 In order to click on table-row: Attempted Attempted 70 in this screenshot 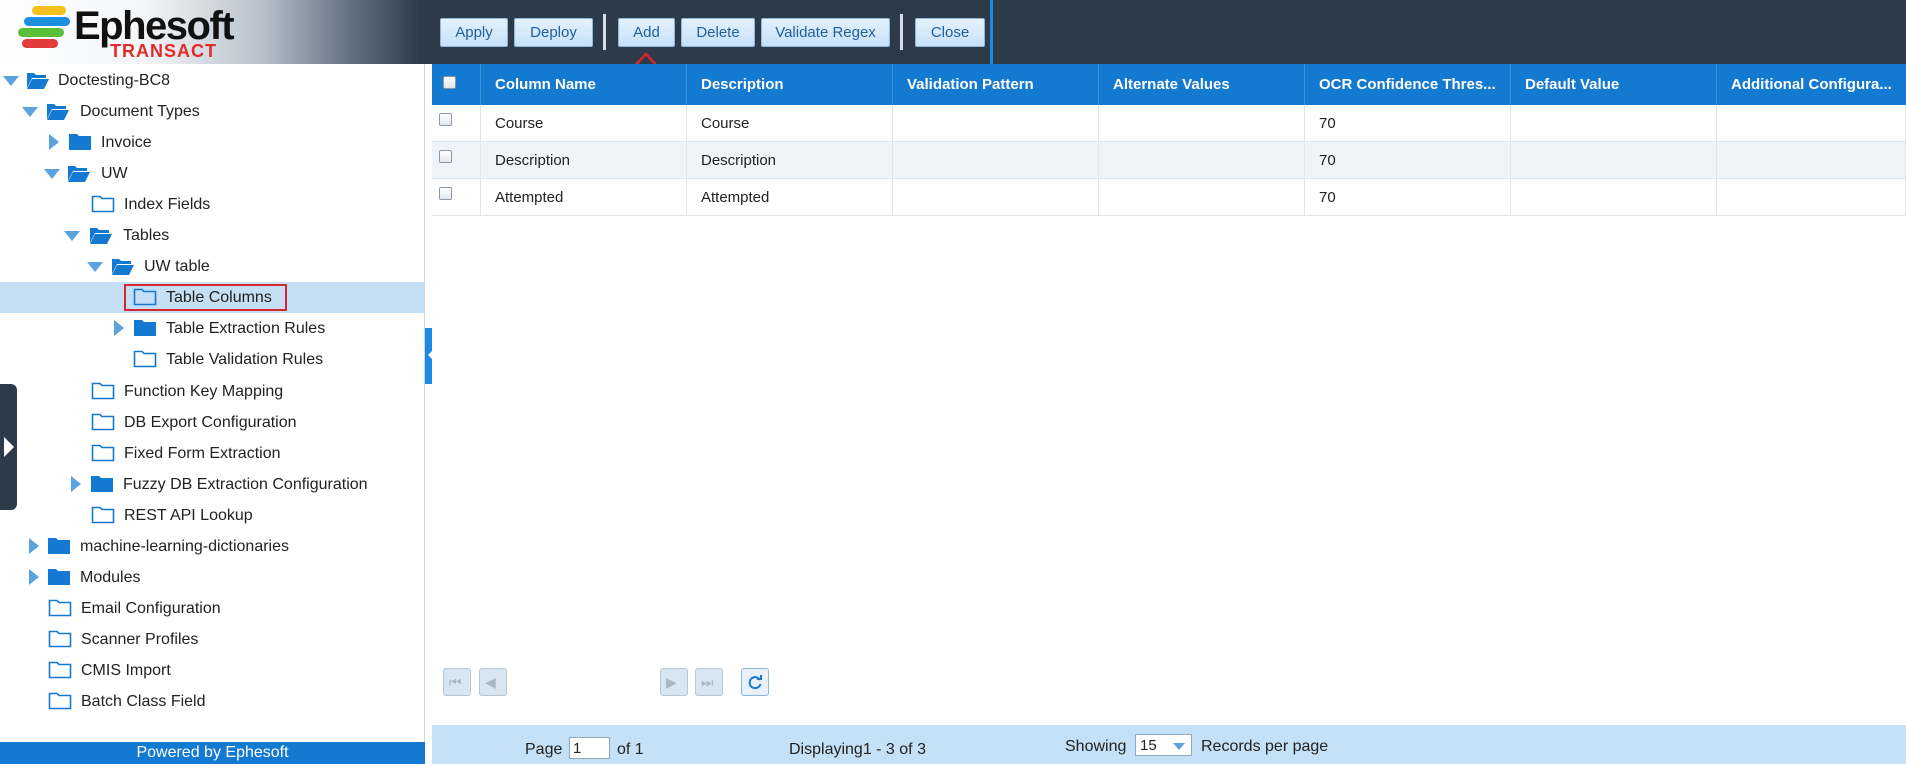, I will do `click(1169, 197)`.